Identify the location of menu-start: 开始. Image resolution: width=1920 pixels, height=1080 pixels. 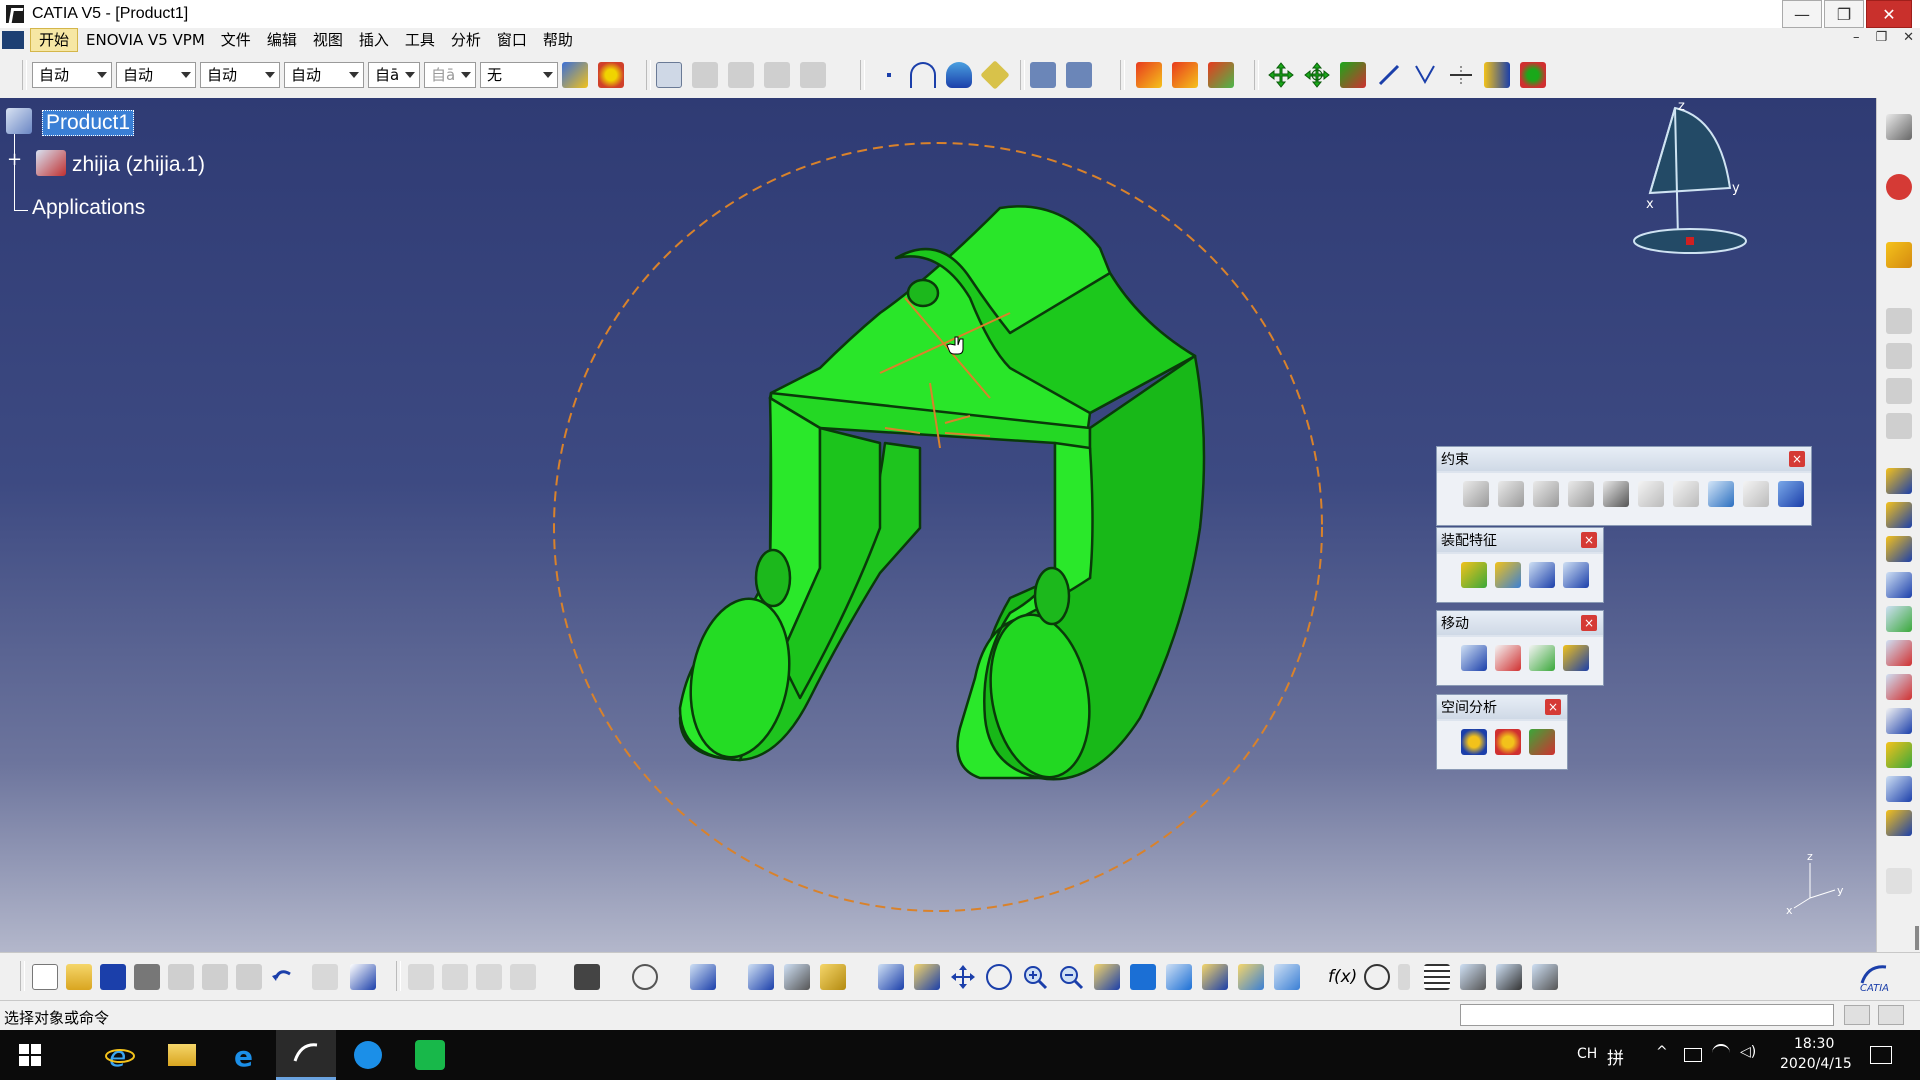
(54, 40).